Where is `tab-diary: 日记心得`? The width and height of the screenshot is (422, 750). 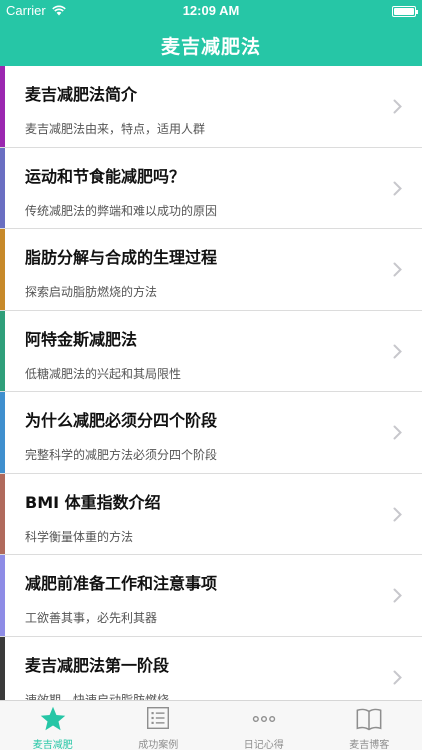
tab-diary: 日记心得 is located at coordinates (264, 725).